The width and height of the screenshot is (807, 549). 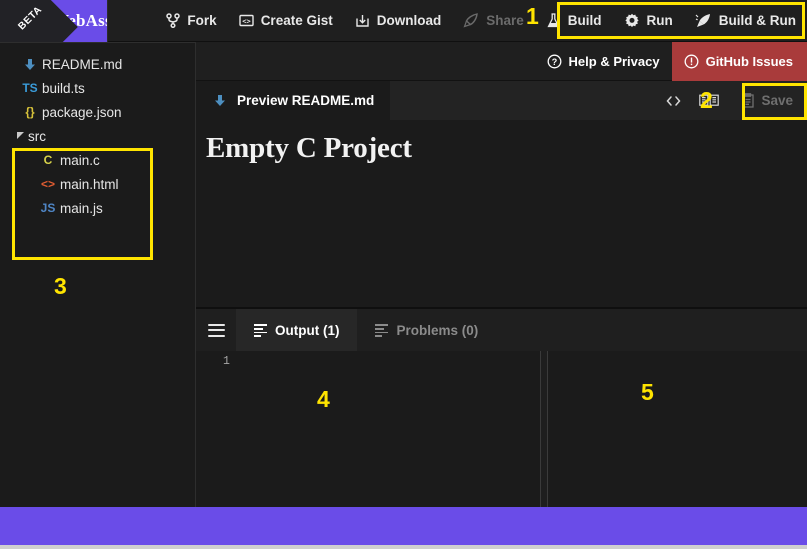 What do you see at coordinates (362, 20) in the screenshot?
I see `download-icon` at bounding box center [362, 20].